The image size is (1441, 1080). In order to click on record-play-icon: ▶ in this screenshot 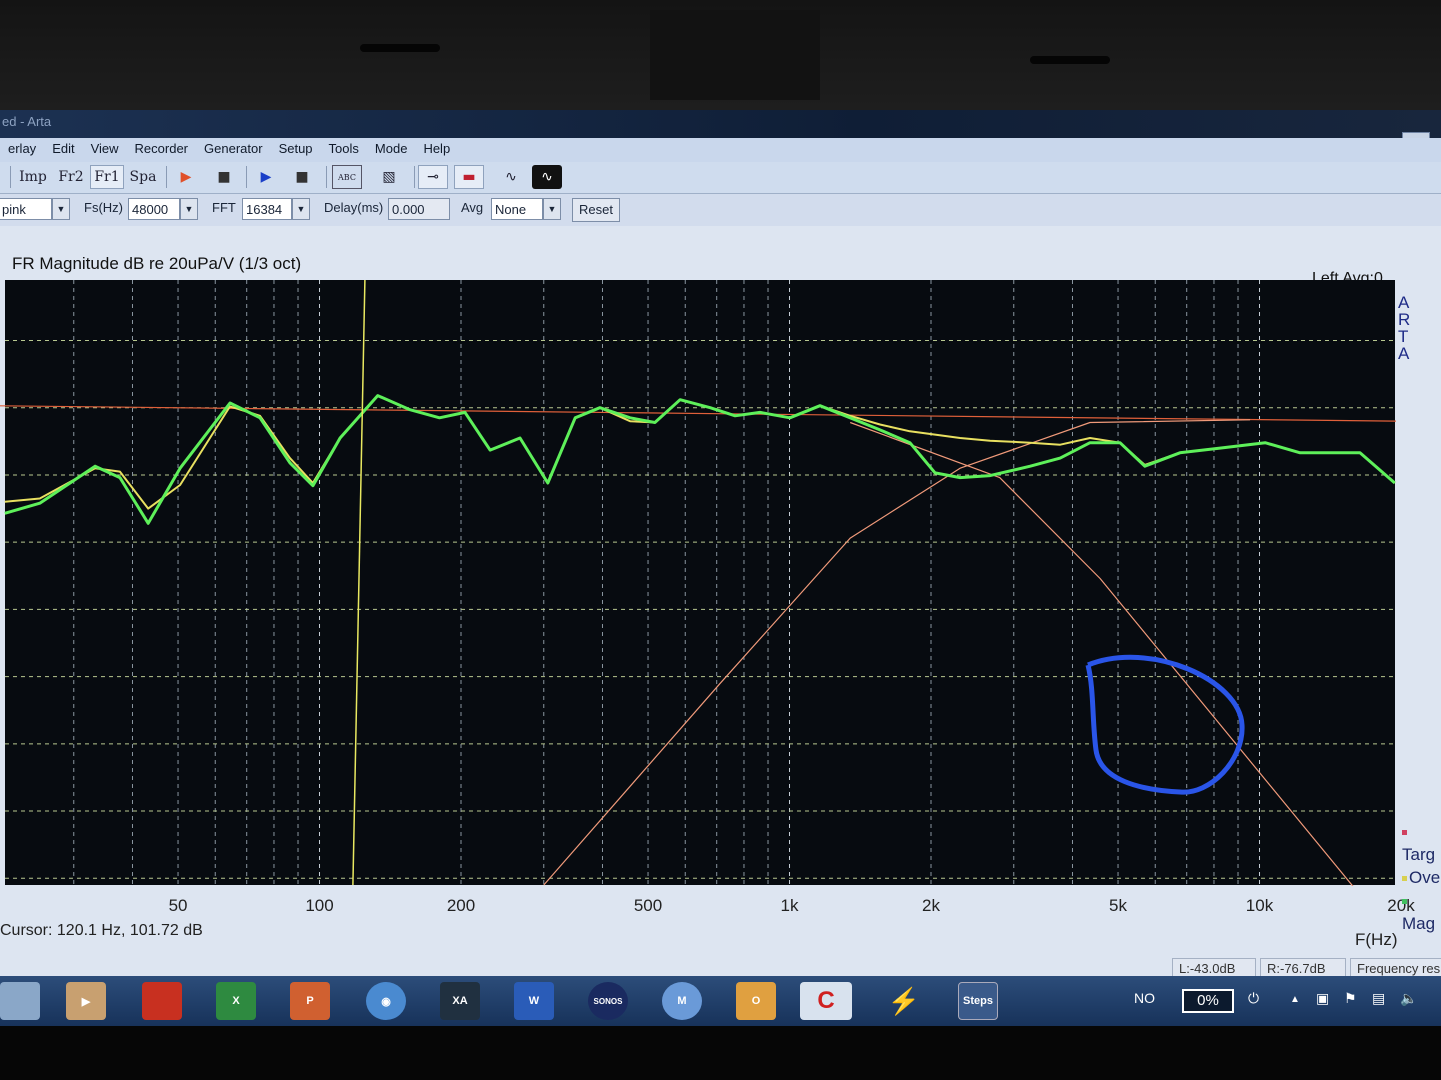, I will do `click(186, 177)`.